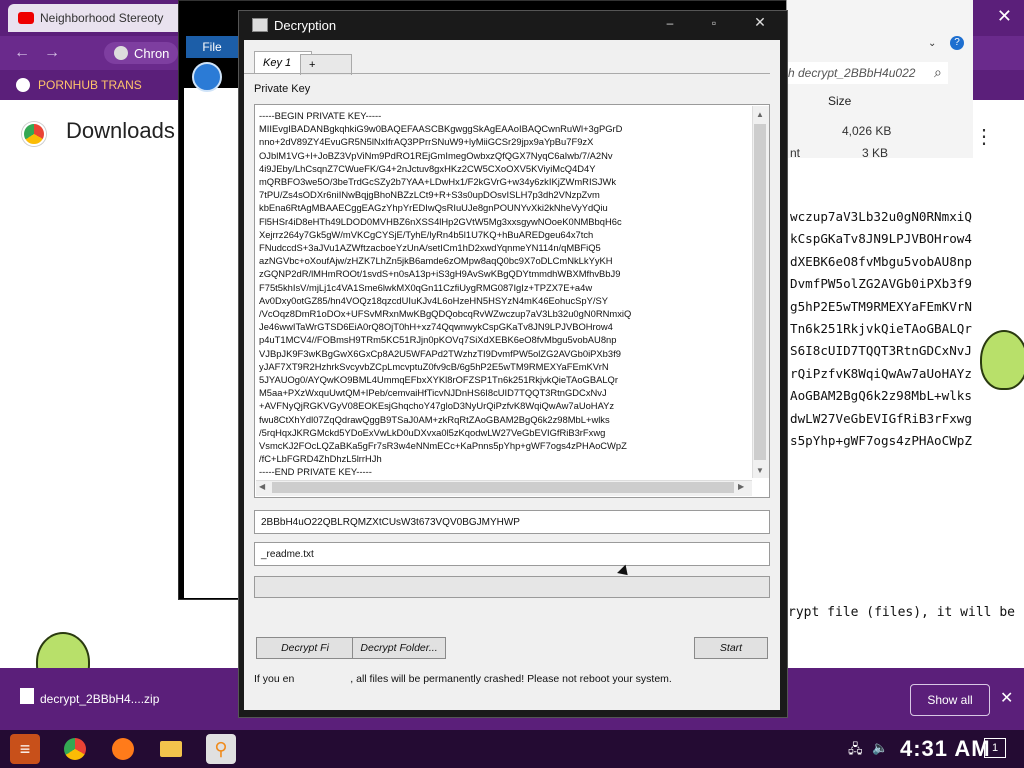  I want to click on forward-arrow-icon: →, so click(52, 53).